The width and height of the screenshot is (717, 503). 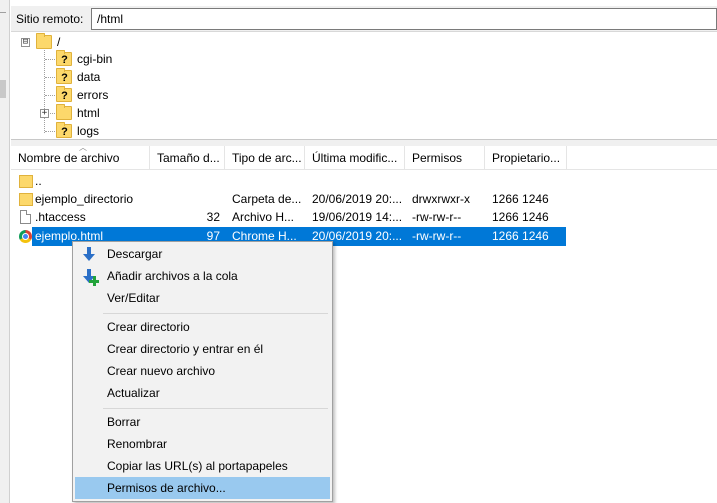 I want to click on collapse-root-icon: ⊟, so click(x=25, y=42).